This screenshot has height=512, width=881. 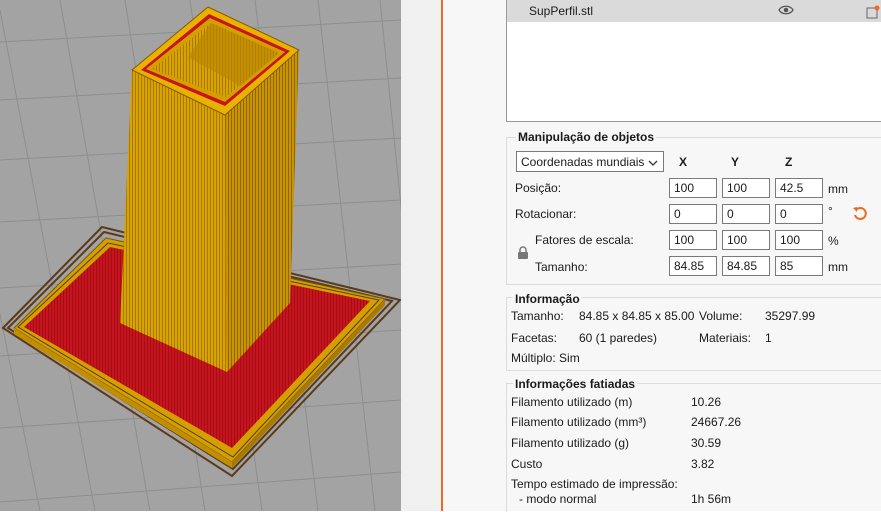 What do you see at coordinates (799, 240) in the screenshot?
I see `scale-z-input: 100` at bounding box center [799, 240].